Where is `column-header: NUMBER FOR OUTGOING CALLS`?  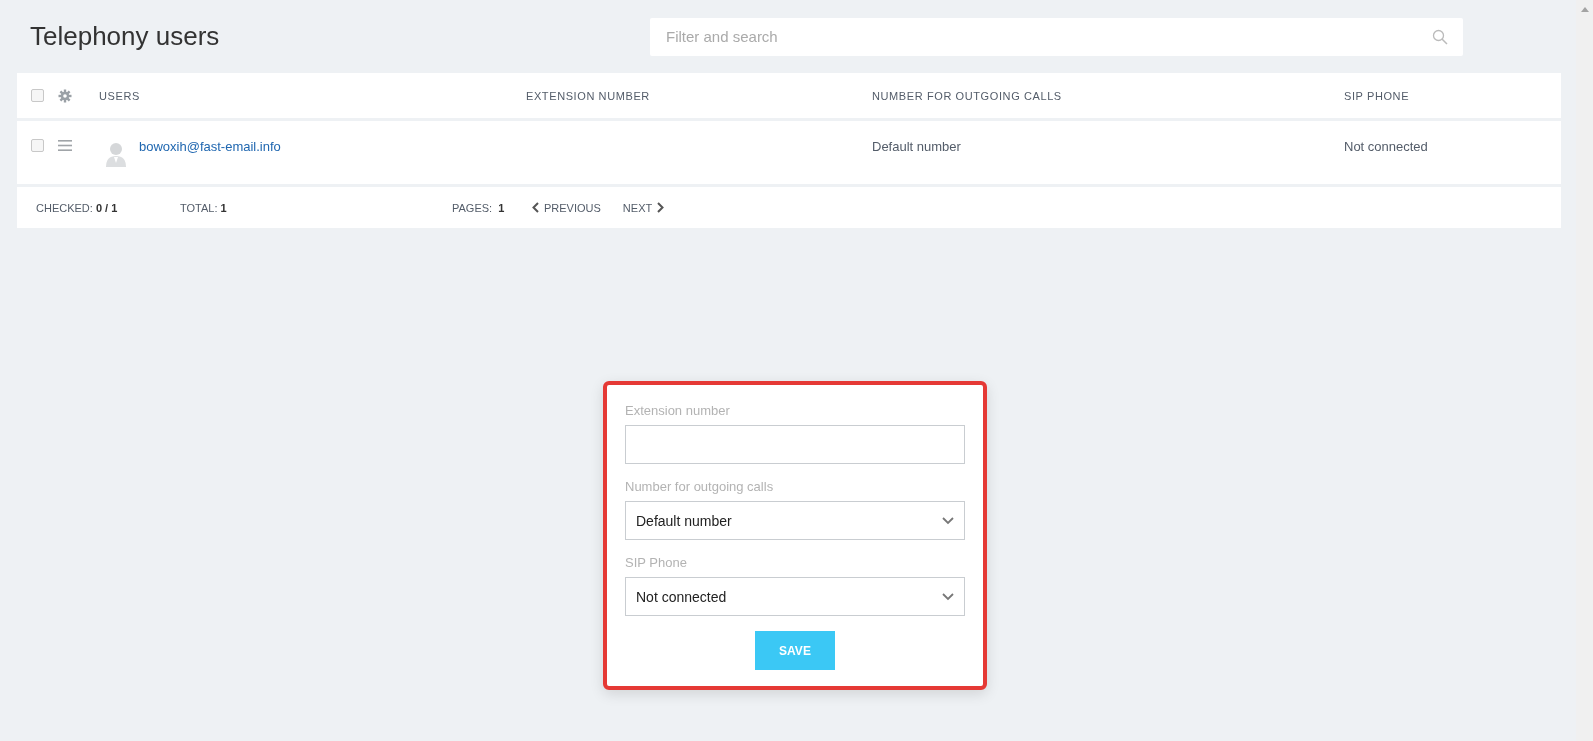
column-header: NUMBER FOR OUTGOING CALLS is located at coordinates (967, 95).